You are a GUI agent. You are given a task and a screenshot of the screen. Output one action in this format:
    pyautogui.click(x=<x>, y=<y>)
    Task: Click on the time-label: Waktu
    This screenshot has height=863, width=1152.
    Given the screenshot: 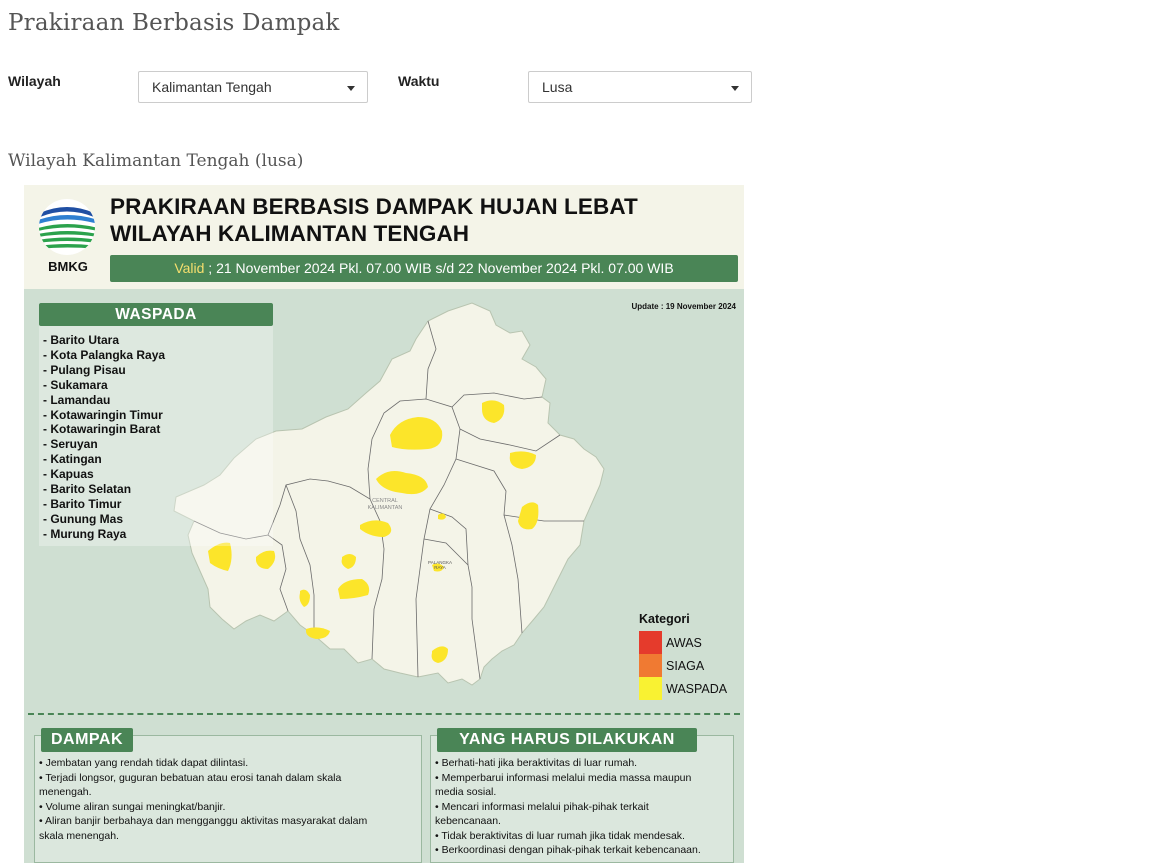 What is the action you would take?
    pyautogui.click(x=419, y=81)
    